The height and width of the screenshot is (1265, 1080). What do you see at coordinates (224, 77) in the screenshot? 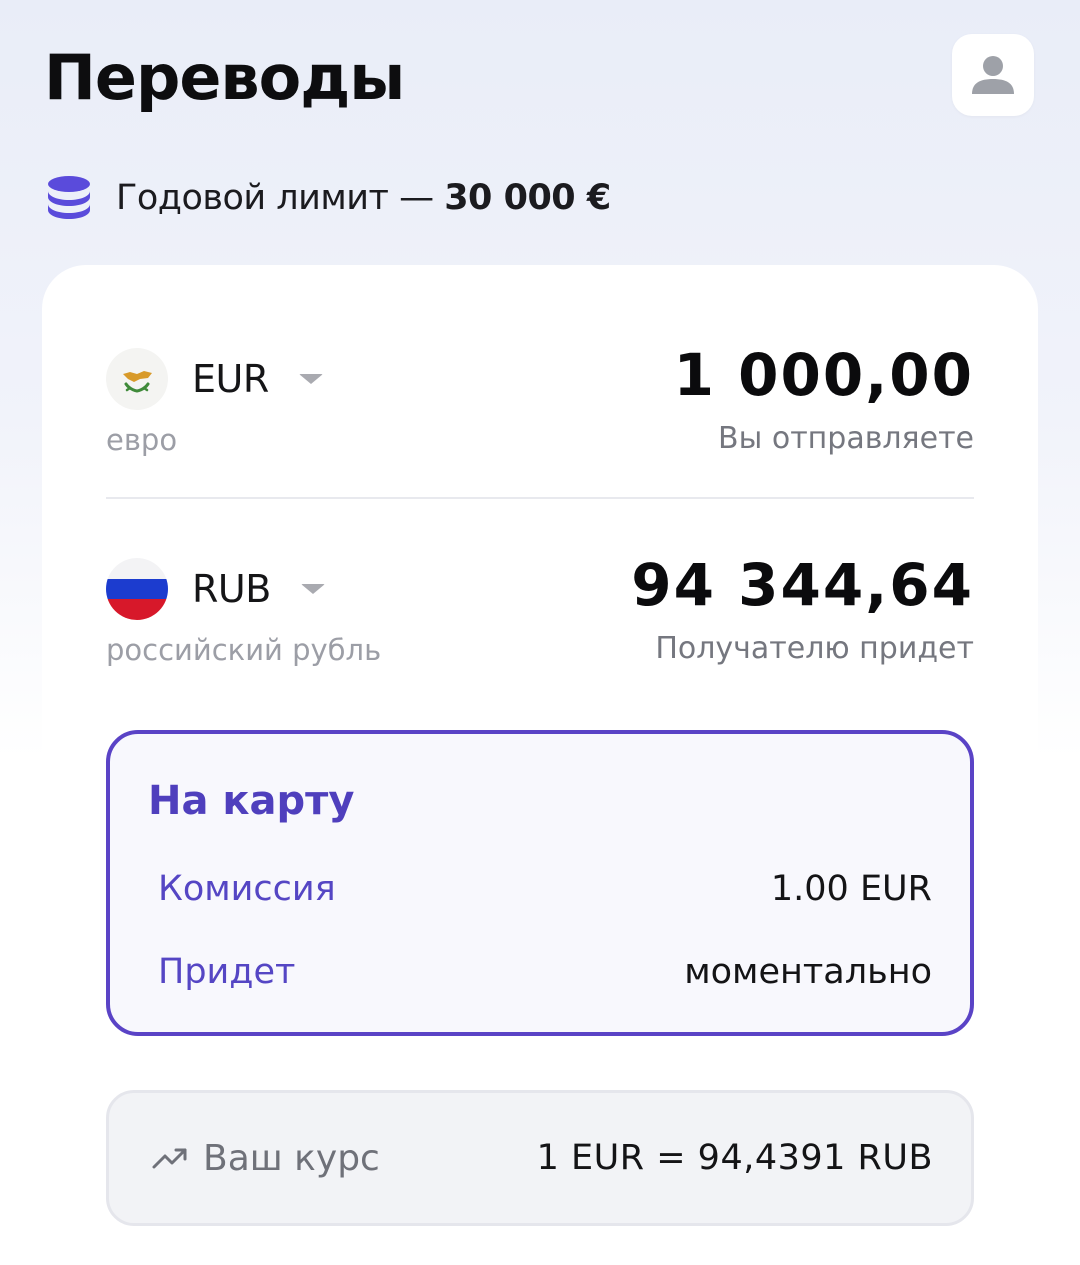
I see `page-title: Переводы` at bounding box center [224, 77].